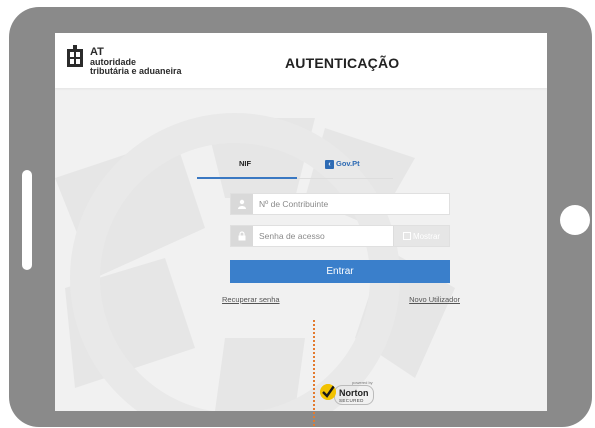 This screenshot has width=595, height=428. I want to click on show-password-toggle: Mostrar, so click(421, 236).